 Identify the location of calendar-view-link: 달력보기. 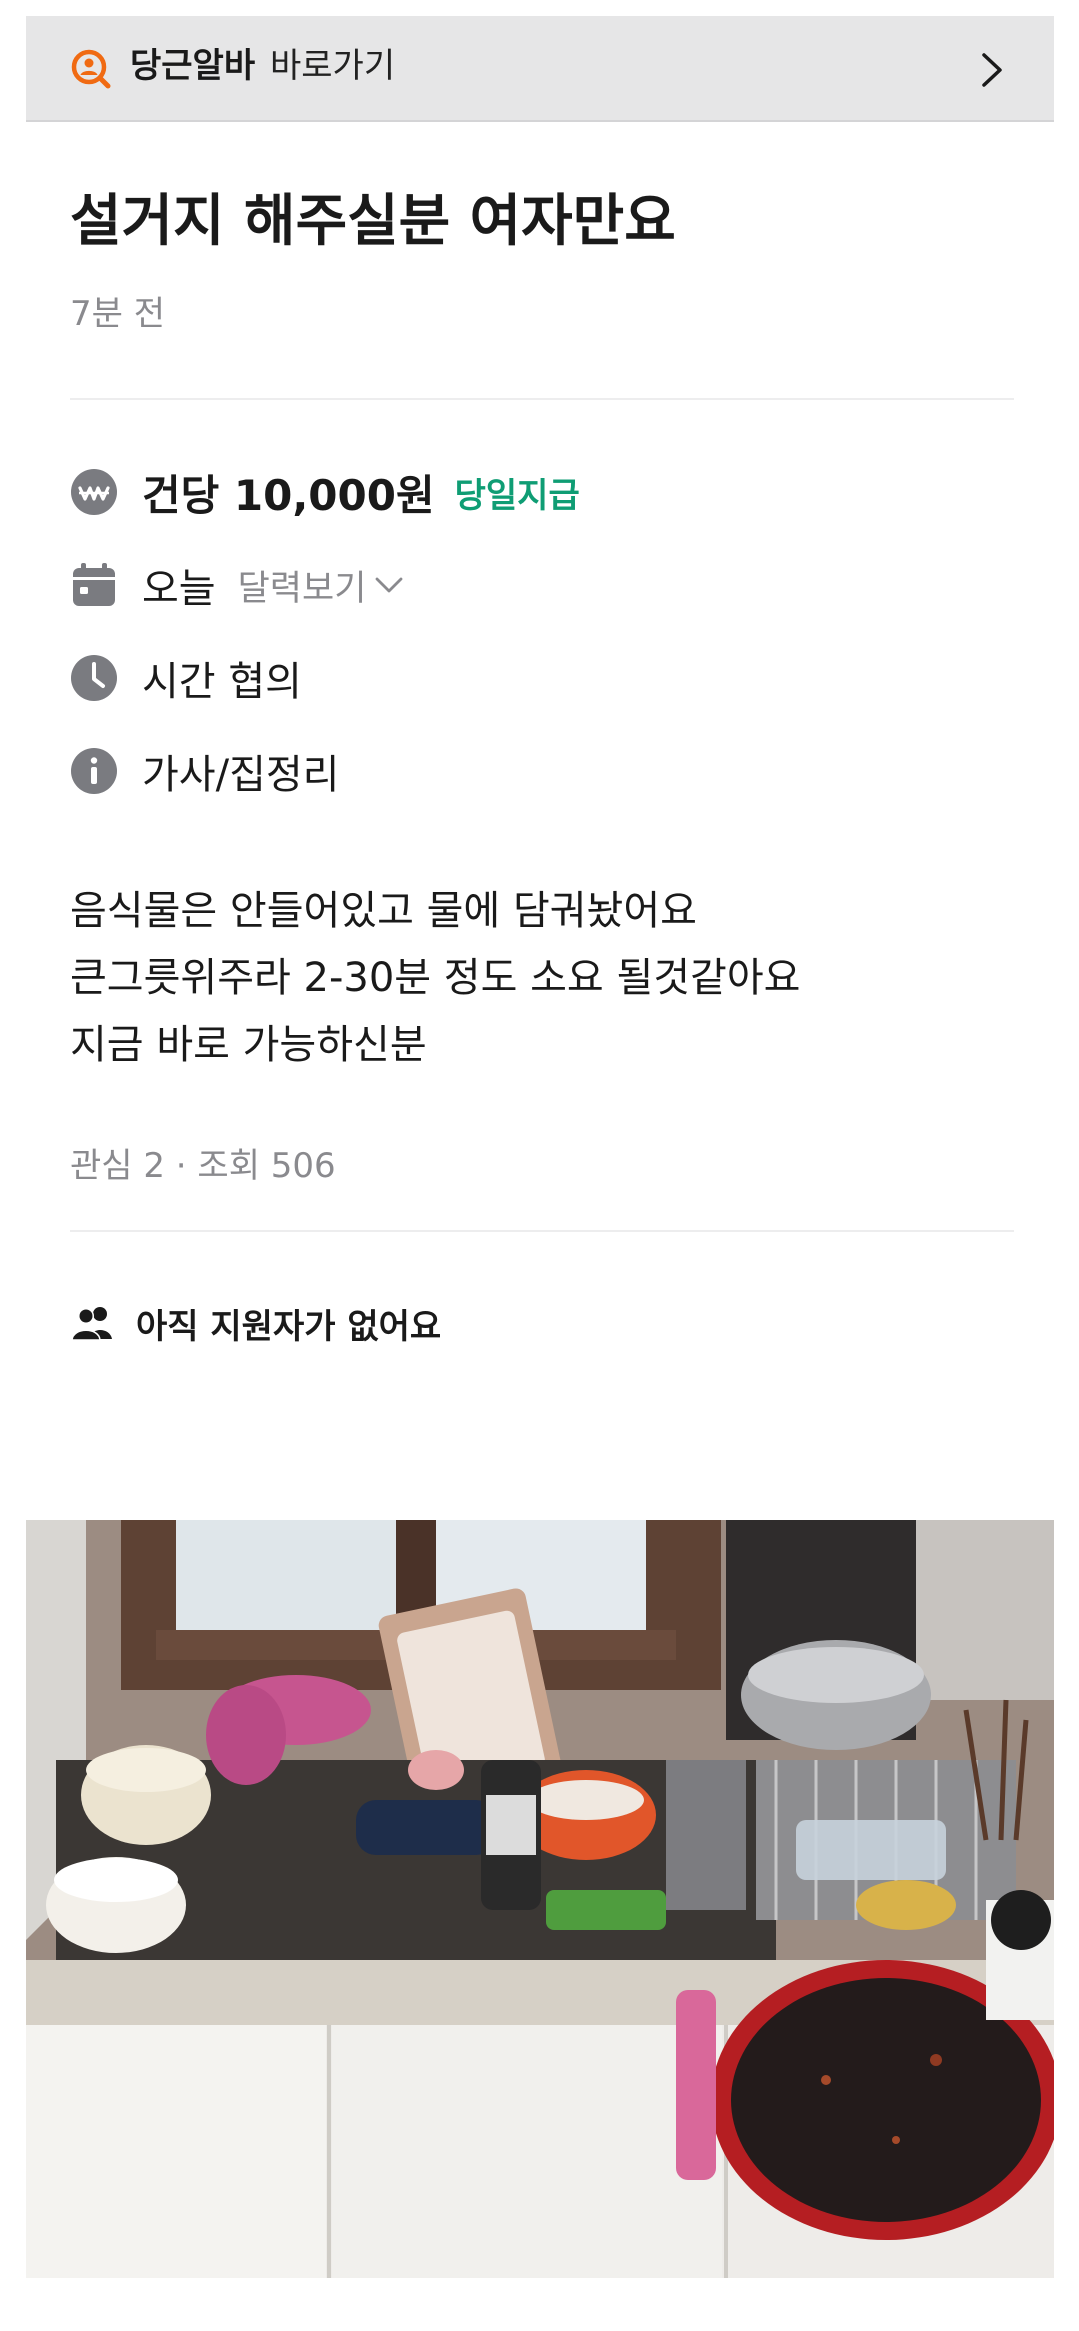
(302, 585).